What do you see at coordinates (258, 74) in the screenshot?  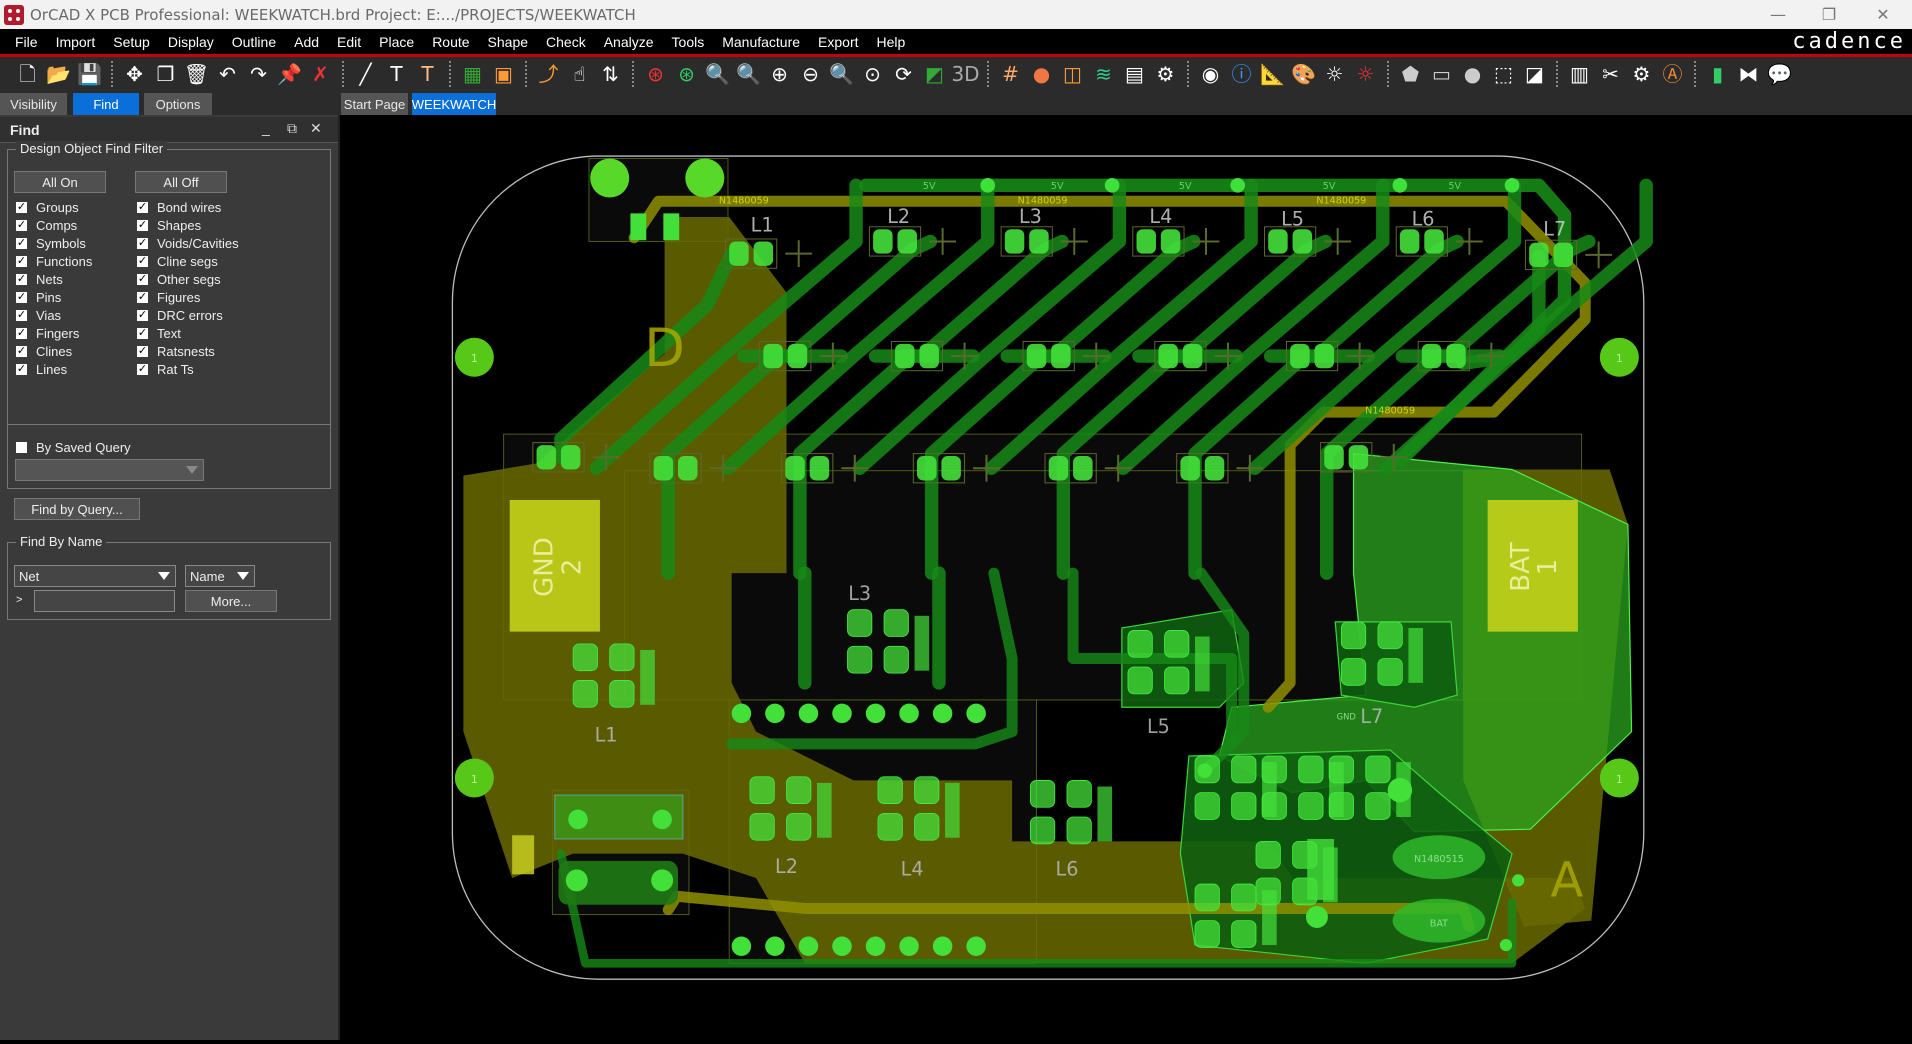 I see `redo-icon: ↷` at bounding box center [258, 74].